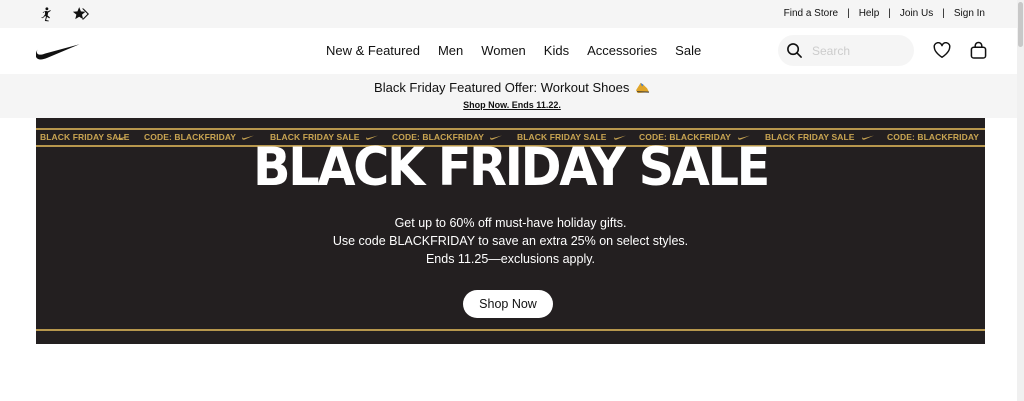 Image resolution: width=1024 pixels, height=401 pixels. What do you see at coordinates (1020, 24) in the screenshot?
I see `scrollbar-thumb` at bounding box center [1020, 24].